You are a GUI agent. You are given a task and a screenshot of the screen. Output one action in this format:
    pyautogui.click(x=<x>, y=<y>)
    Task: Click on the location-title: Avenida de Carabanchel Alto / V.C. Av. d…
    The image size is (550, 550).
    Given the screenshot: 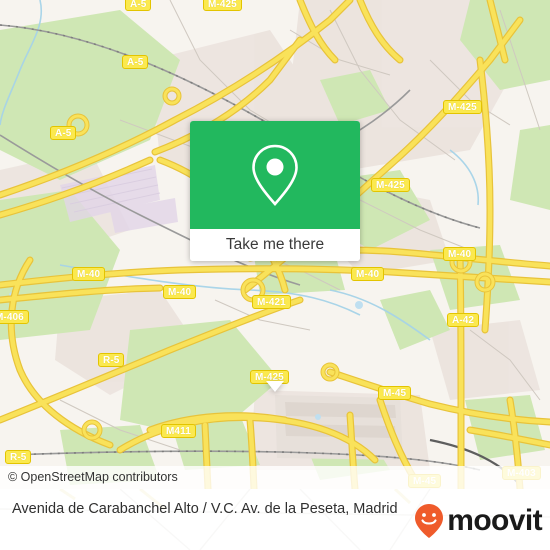 What is the action you would take?
    pyautogui.click(x=205, y=509)
    